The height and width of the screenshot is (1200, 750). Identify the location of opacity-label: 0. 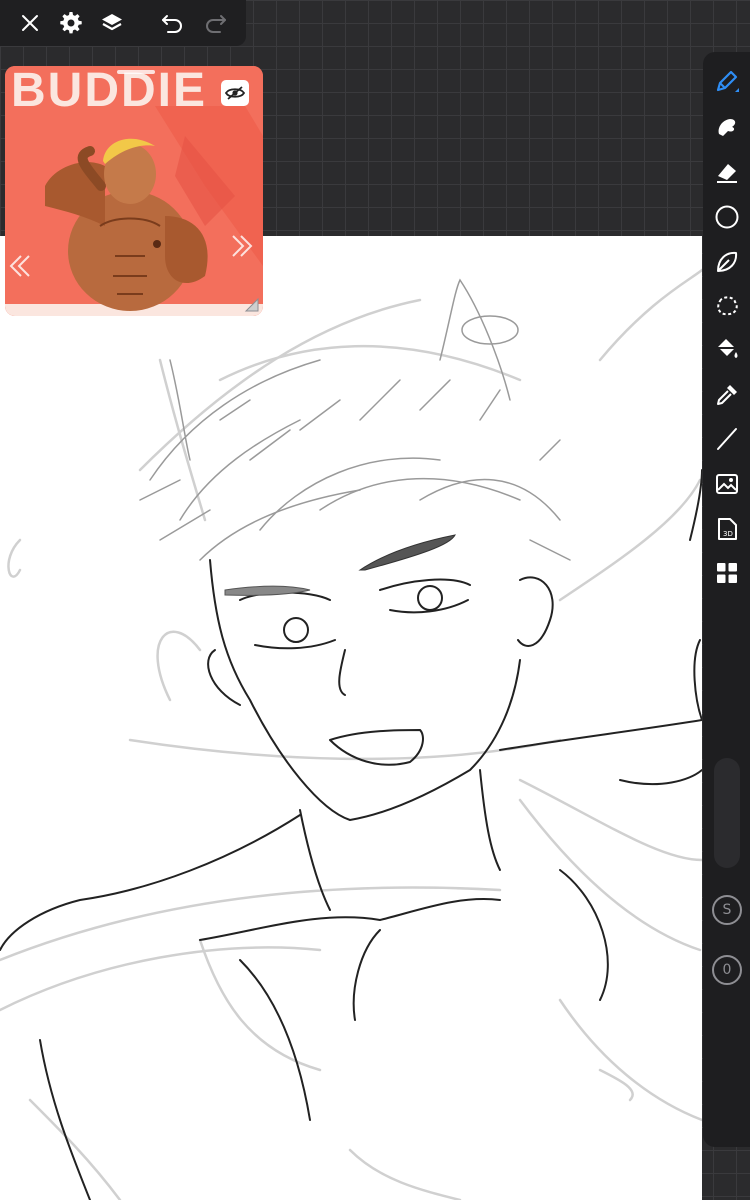
(727, 970).